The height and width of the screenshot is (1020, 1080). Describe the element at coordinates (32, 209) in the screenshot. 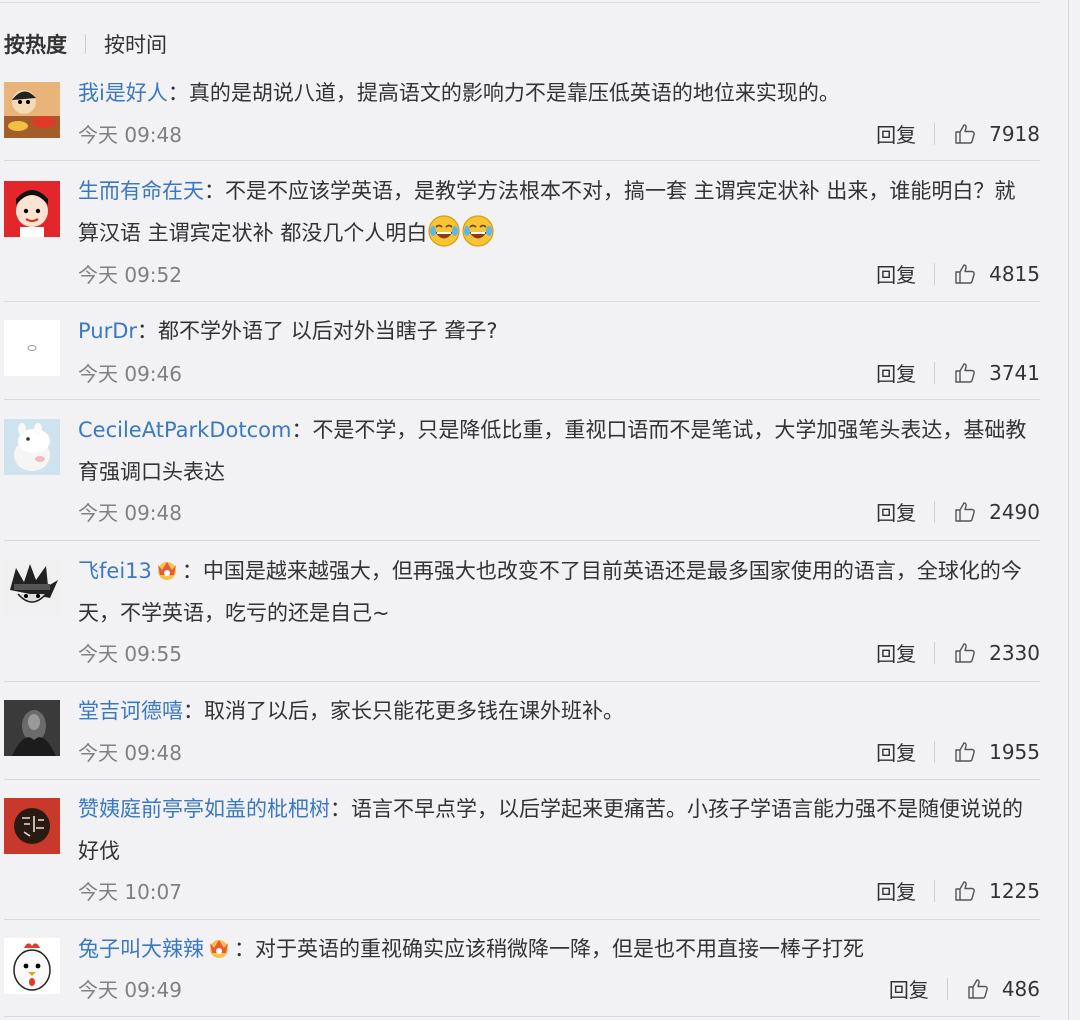

I see `red-character-avatar` at that location.